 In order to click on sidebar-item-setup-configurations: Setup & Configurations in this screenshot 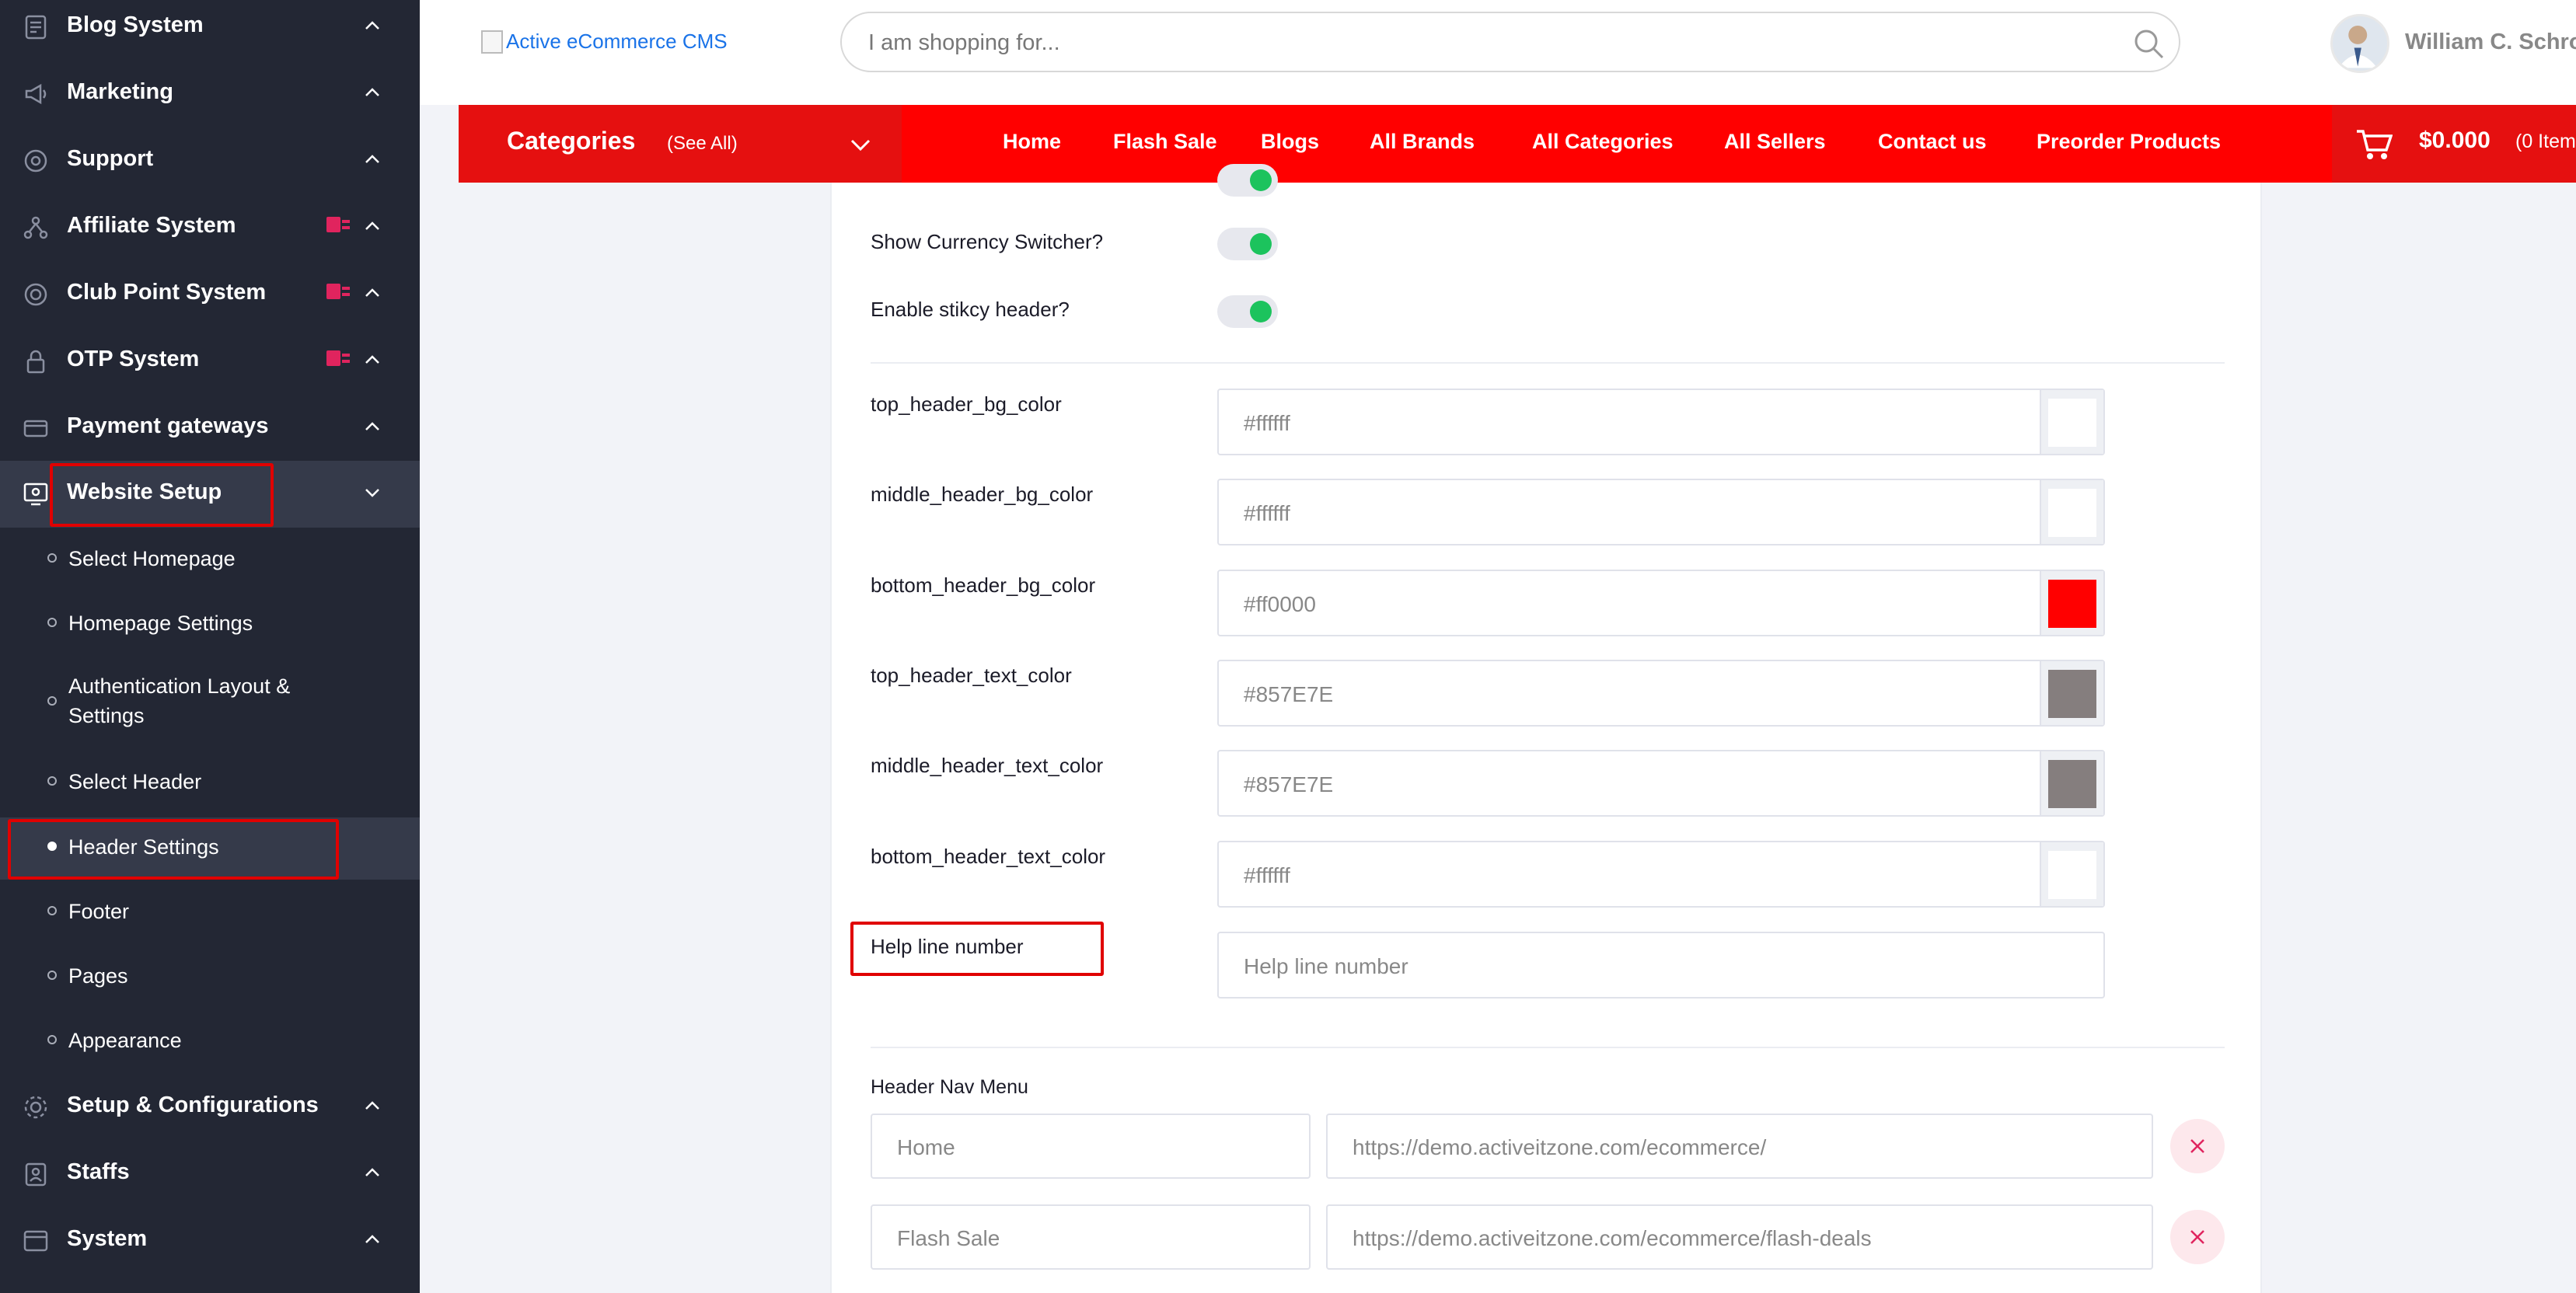, I will do `click(210, 1107)`.